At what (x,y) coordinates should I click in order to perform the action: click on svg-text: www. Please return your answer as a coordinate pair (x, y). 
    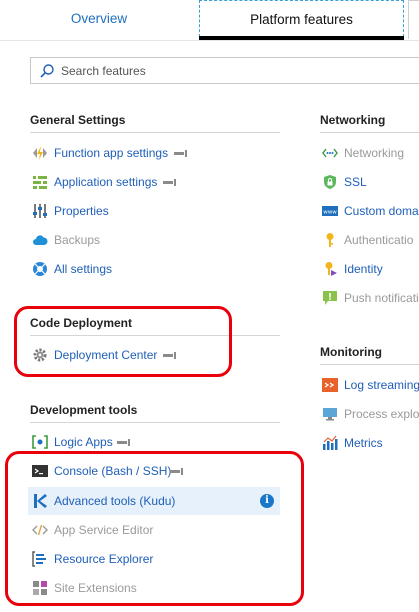
    Looking at the image, I should click on (330, 213).